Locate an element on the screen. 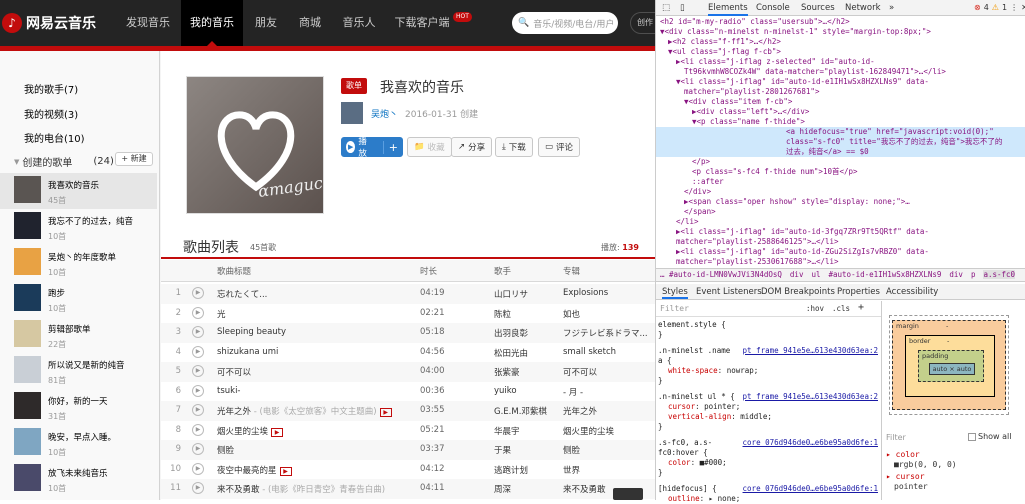 Image resolution: width=1025 pixels, height=504 pixels. song-album: 烟火里的尘埃 is located at coordinates (607, 431).